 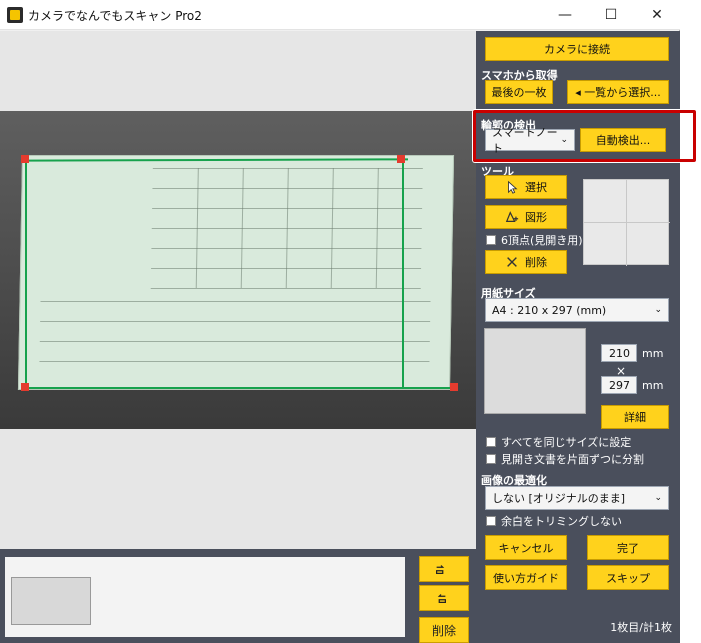 I want to click on split-pages-checkbox: 見開き文書を片面ずつに分割, so click(x=565, y=459).